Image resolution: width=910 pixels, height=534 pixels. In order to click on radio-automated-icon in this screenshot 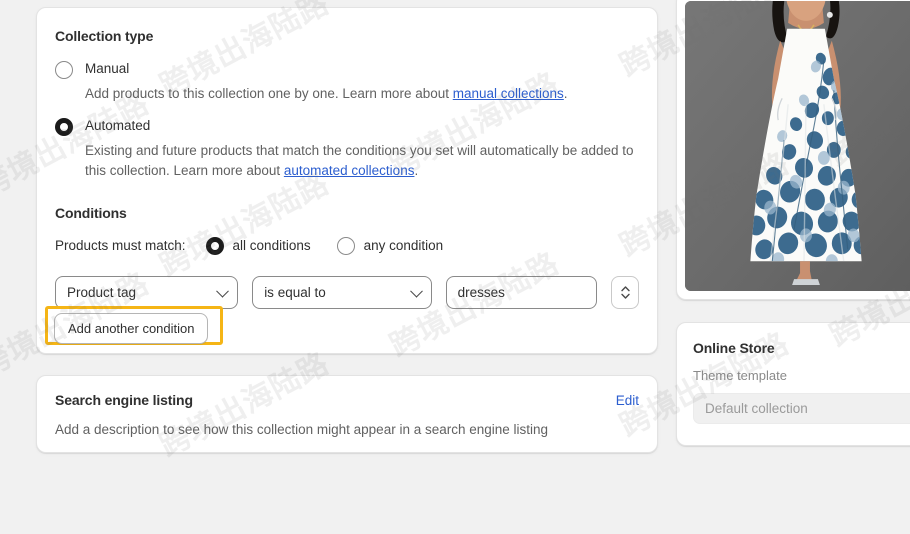, I will do `click(64, 127)`.